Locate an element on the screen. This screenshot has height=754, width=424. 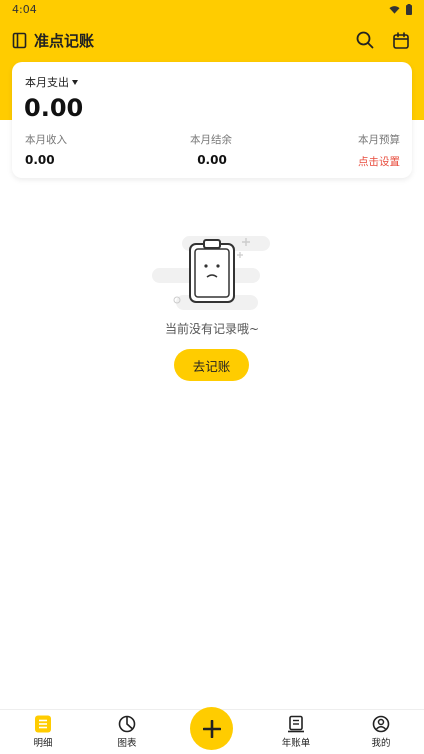
add-record-button is located at coordinates (211, 728).